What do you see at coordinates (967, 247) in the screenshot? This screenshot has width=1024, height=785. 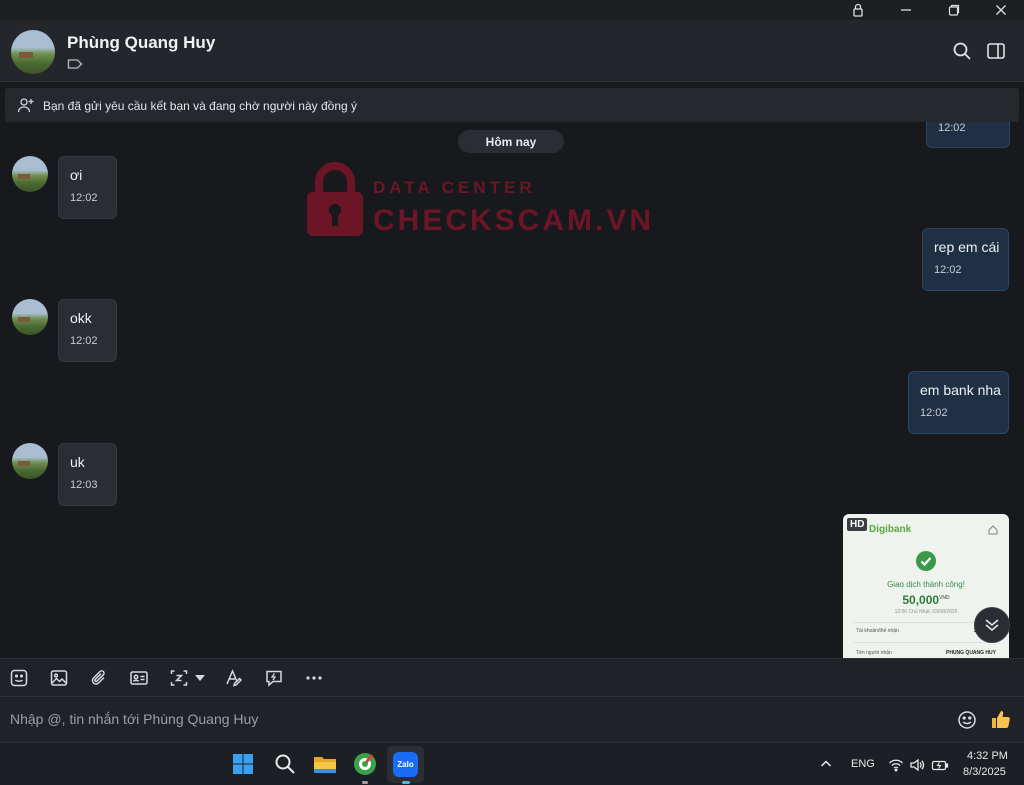 I see `message-text: rep em cái` at bounding box center [967, 247].